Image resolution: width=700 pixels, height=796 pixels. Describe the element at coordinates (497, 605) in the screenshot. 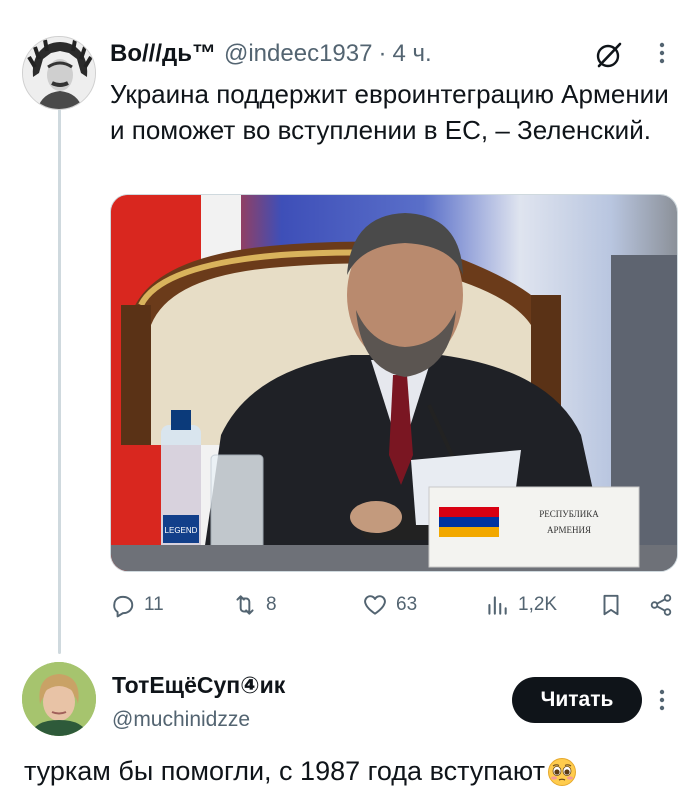

I see `views-icon` at that location.